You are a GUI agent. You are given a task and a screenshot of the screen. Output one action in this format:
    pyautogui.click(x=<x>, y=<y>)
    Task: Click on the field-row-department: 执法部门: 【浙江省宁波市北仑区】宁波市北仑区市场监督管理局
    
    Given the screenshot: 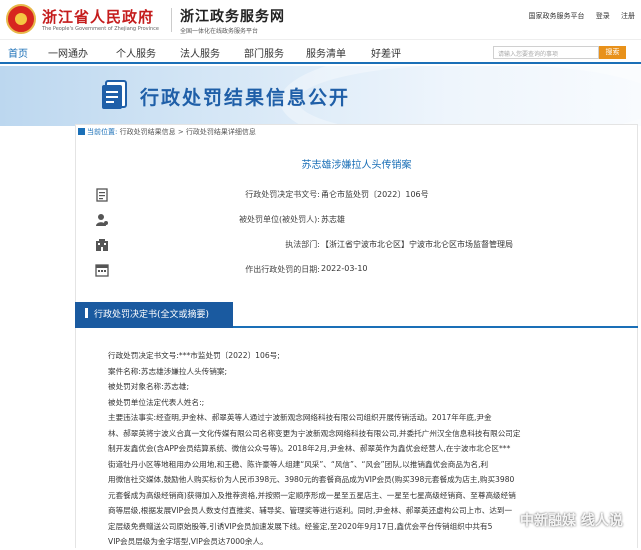 What is the action you would take?
    pyautogui.click(x=356, y=246)
    